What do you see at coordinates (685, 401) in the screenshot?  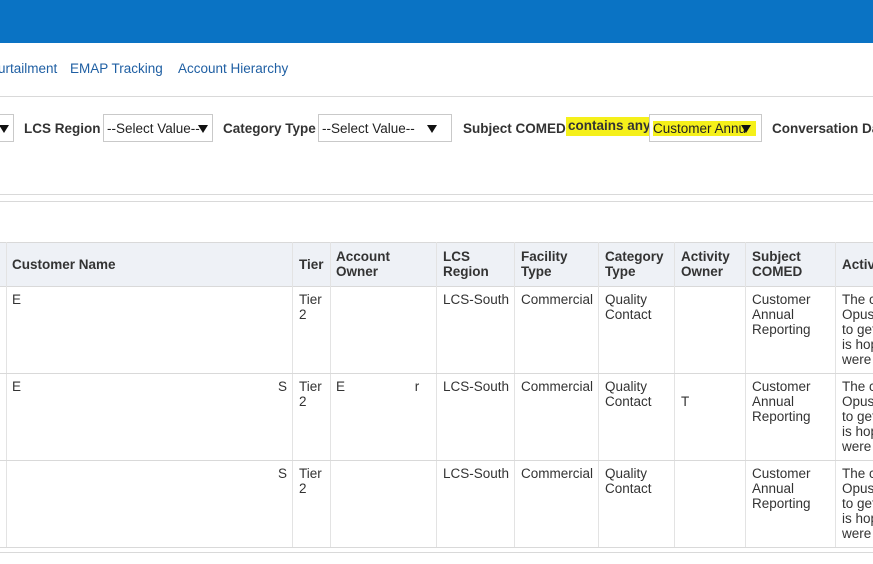 I see `cell-activity-owner: T` at bounding box center [685, 401].